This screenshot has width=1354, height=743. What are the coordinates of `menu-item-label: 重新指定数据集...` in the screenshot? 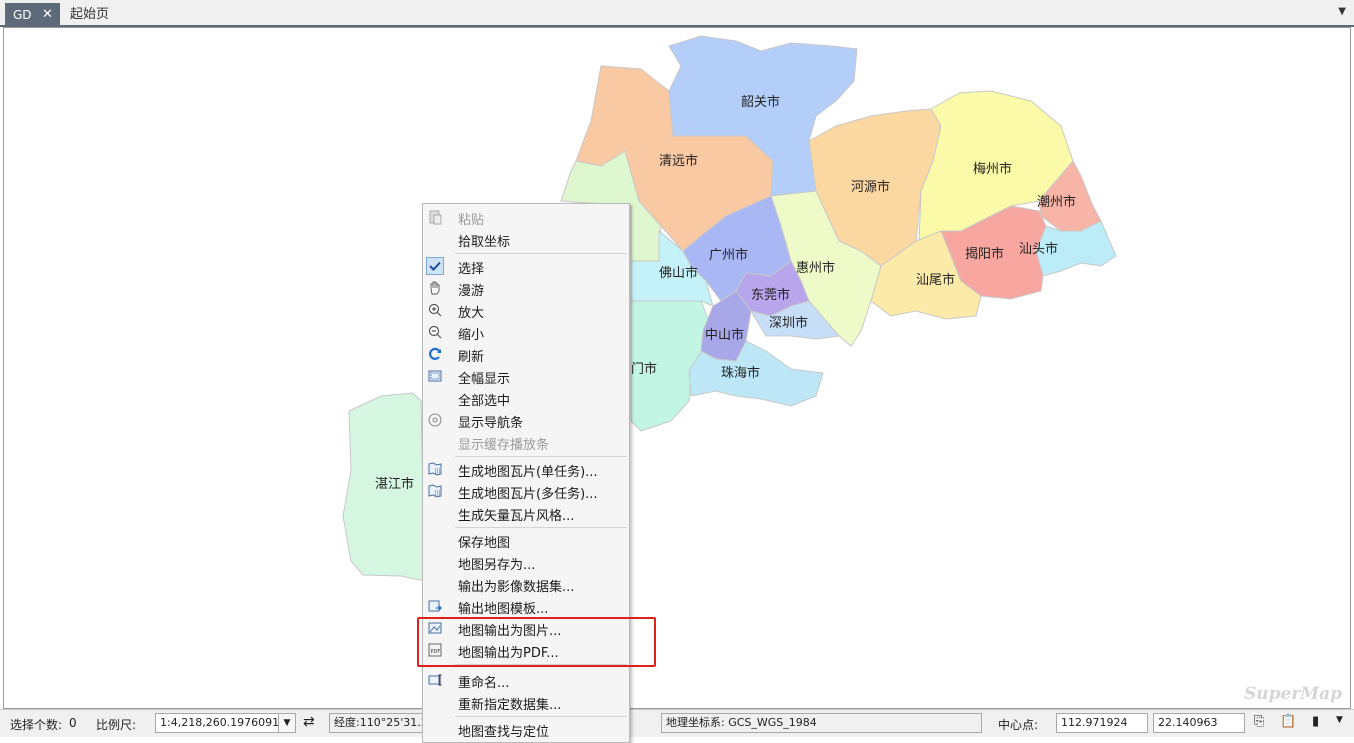 It's located at (510, 705).